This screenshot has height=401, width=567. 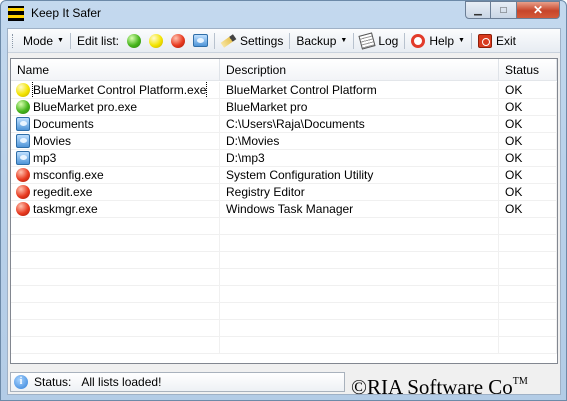 What do you see at coordinates (359, 70) in the screenshot?
I see `column-header-description: Description` at bounding box center [359, 70].